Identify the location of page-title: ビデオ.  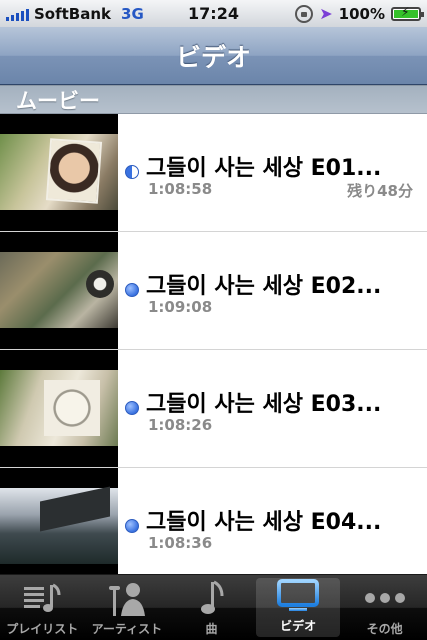
(213, 57).